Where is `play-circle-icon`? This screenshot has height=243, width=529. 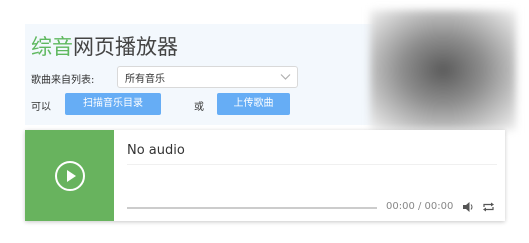
play-circle-icon is located at coordinates (70, 176).